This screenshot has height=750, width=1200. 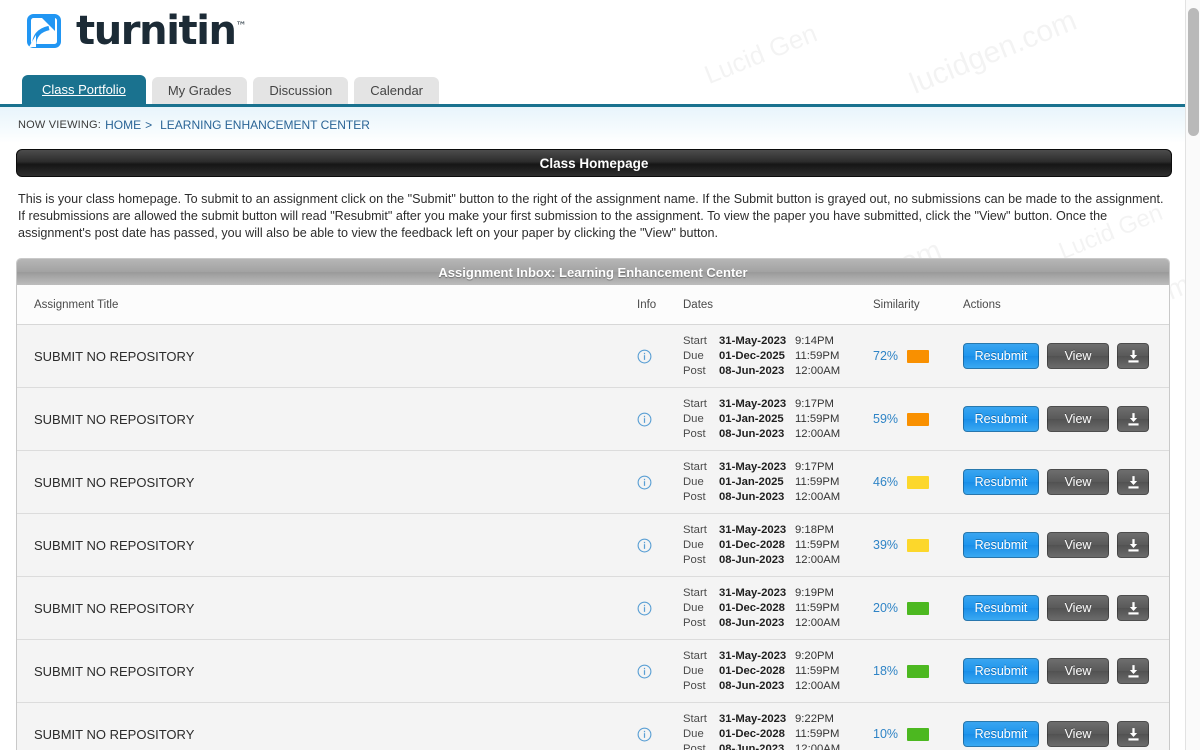 What do you see at coordinates (752, 356) in the screenshot?
I see `due-date: 01-Dec-2025` at bounding box center [752, 356].